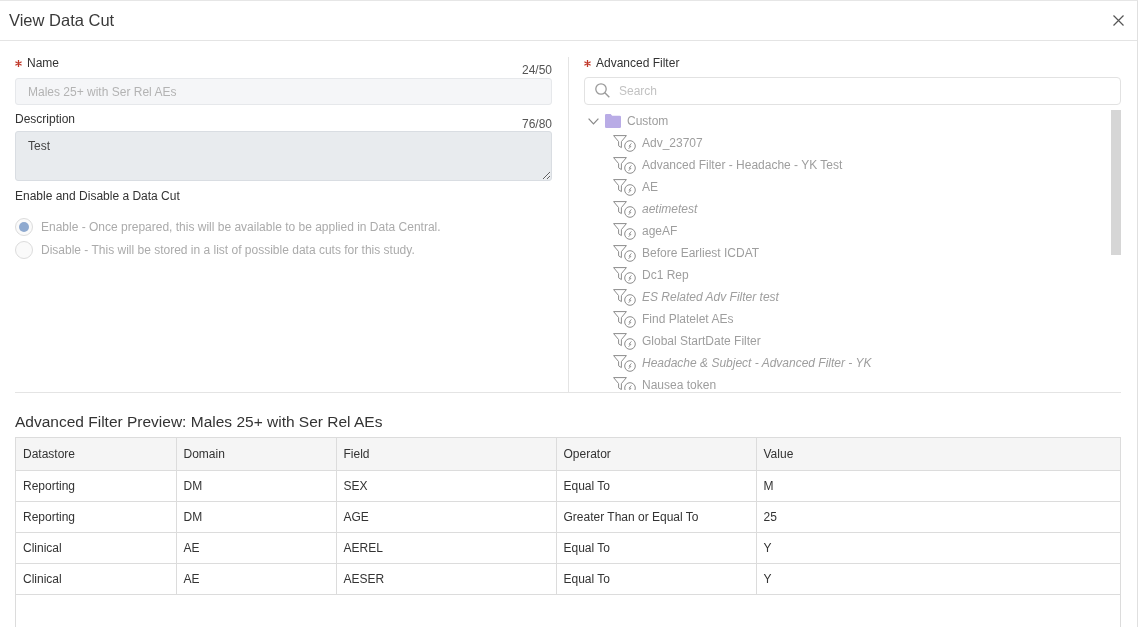 Image resolution: width=1138 pixels, height=627 pixels. What do you see at coordinates (283, 156) in the screenshot?
I see `description-textarea: Test` at bounding box center [283, 156].